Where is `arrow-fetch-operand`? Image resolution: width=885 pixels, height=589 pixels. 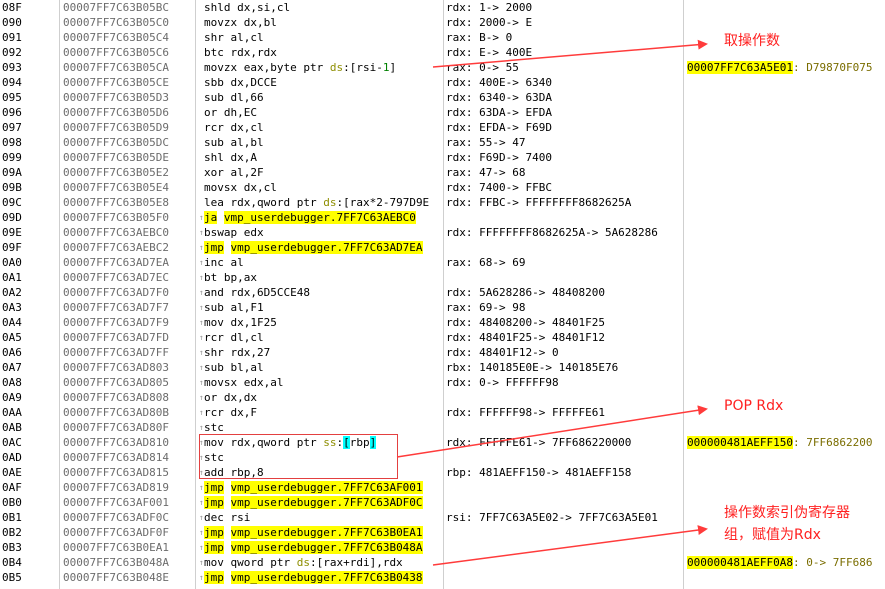
arrow-fetch-operand is located at coordinates (570, 53).